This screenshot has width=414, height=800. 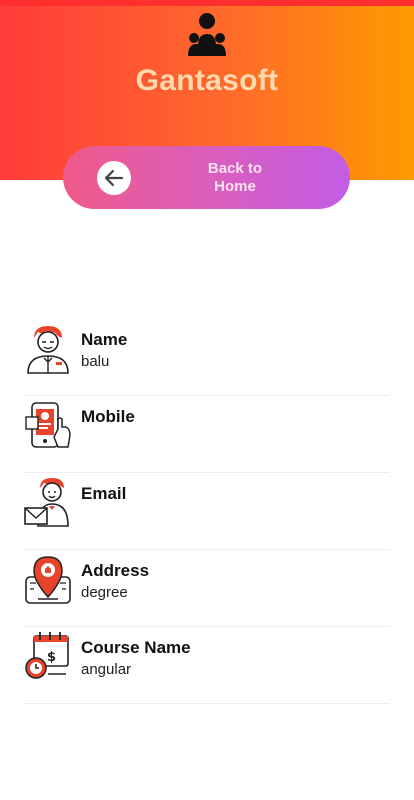 I want to click on back-button-label: Back to Home, so click(x=235, y=178).